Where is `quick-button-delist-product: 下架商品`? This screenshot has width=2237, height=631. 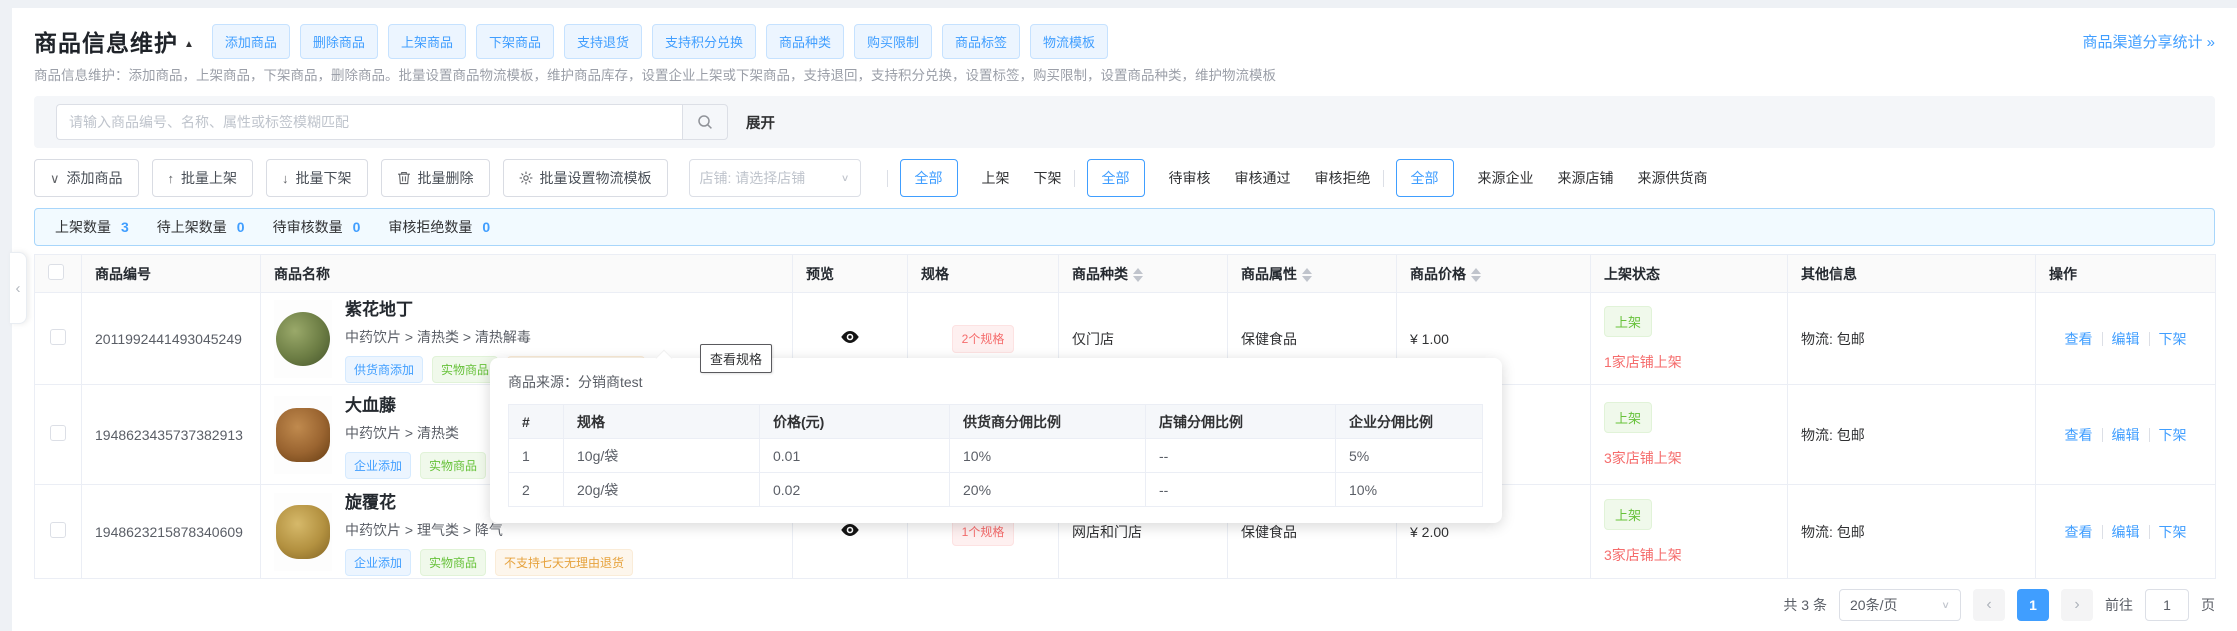
quick-button-delist-product: 下架商品 is located at coordinates (514, 41).